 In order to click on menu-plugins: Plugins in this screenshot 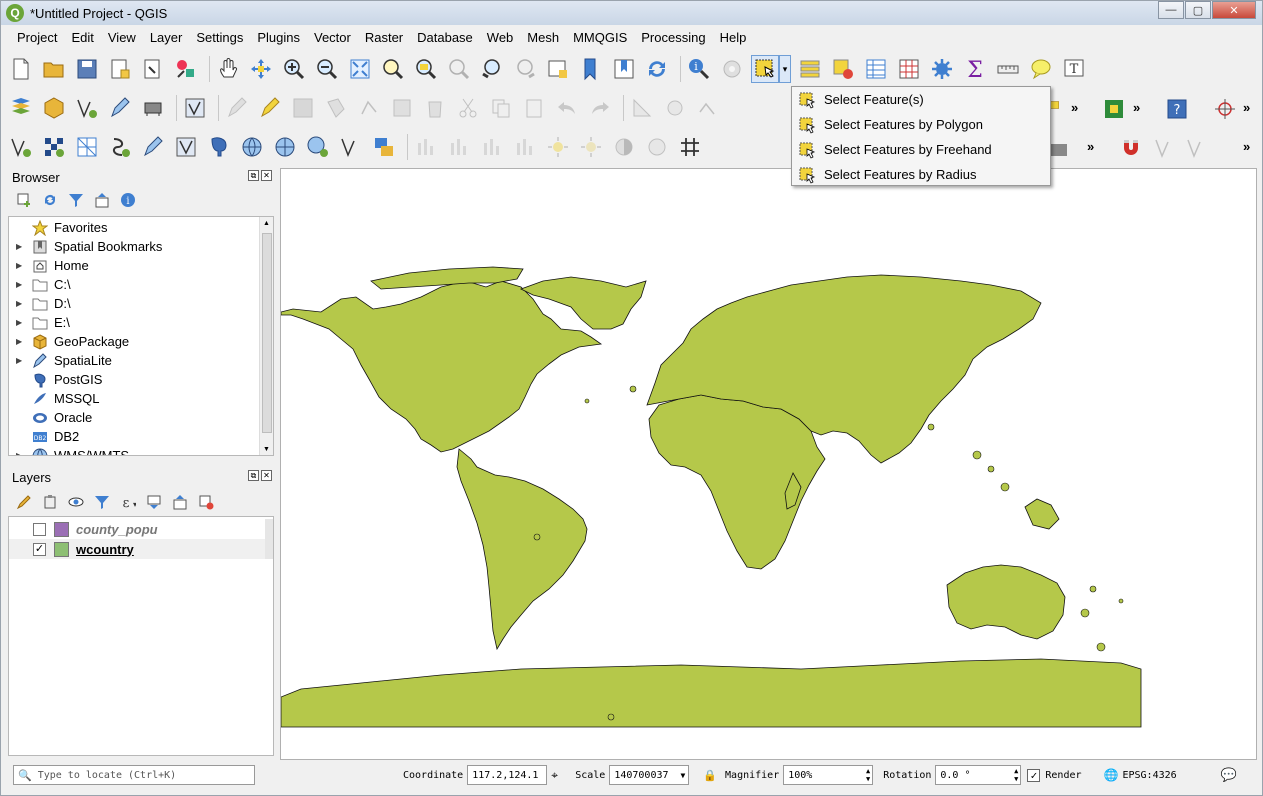, I will do `click(278, 38)`.